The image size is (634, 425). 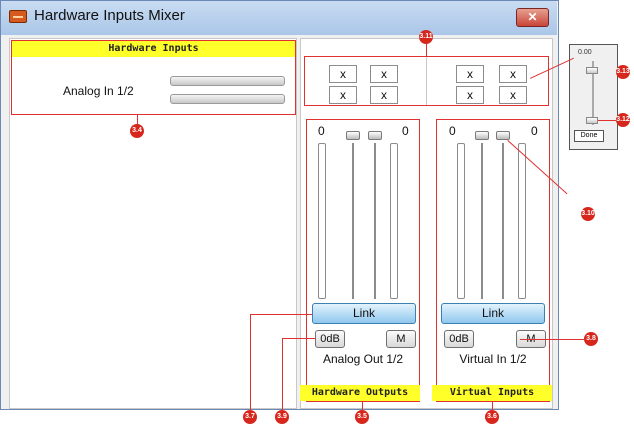 I want to click on callout-marker: 3.13, so click(x=623, y=72).